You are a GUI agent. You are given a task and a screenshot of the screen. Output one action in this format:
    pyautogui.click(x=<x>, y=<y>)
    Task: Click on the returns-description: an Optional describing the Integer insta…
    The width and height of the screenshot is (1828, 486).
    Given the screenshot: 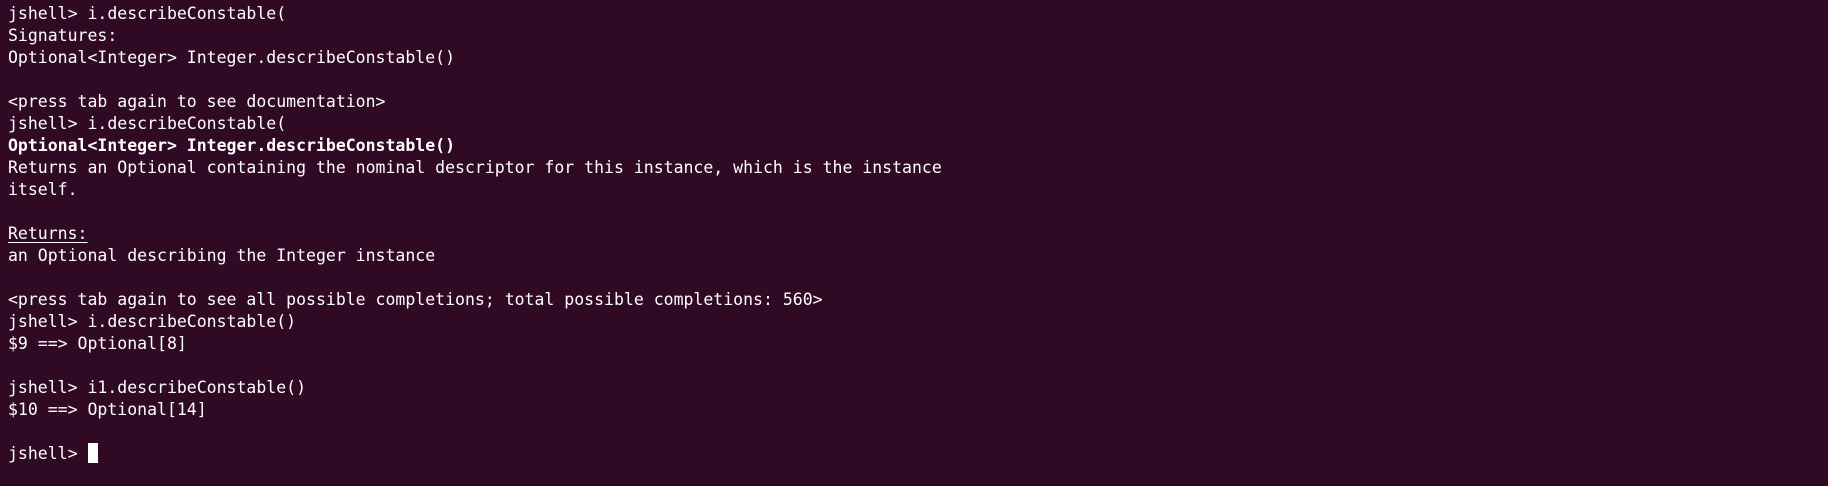 What is the action you would take?
    pyautogui.click(x=222, y=255)
    